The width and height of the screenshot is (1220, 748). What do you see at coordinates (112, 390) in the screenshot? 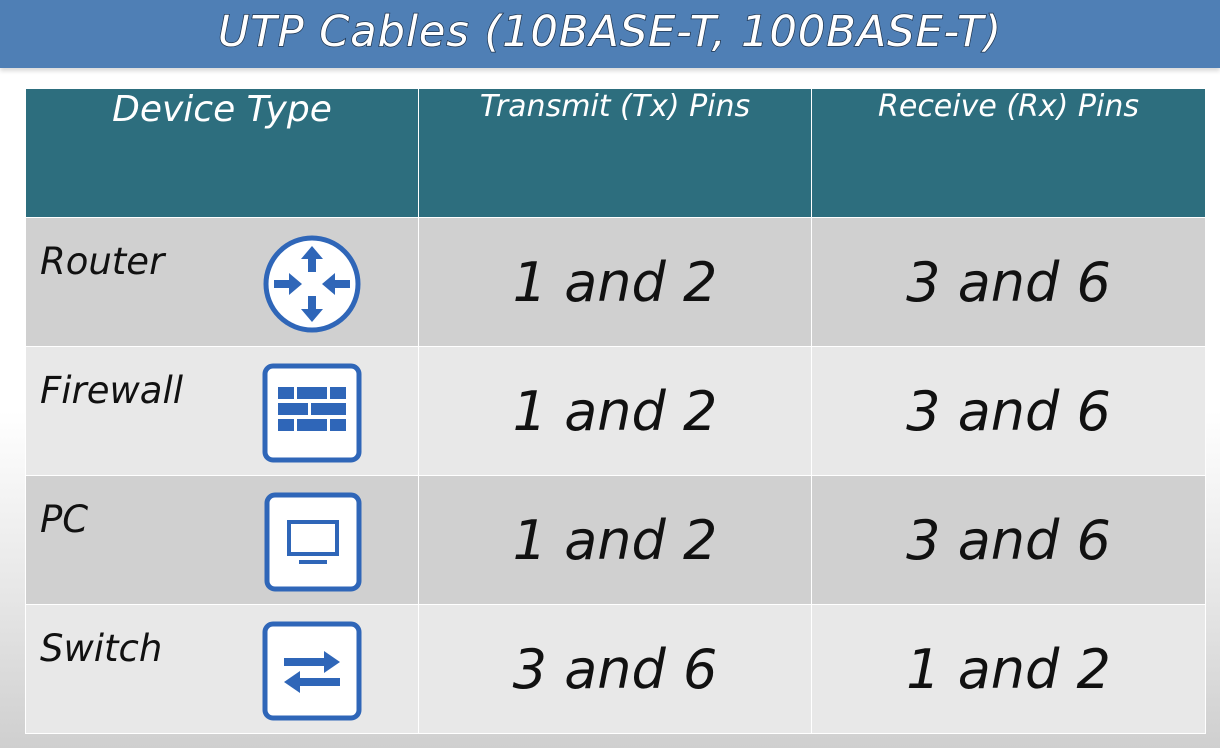
I see `device-label: Firewall` at bounding box center [112, 390].